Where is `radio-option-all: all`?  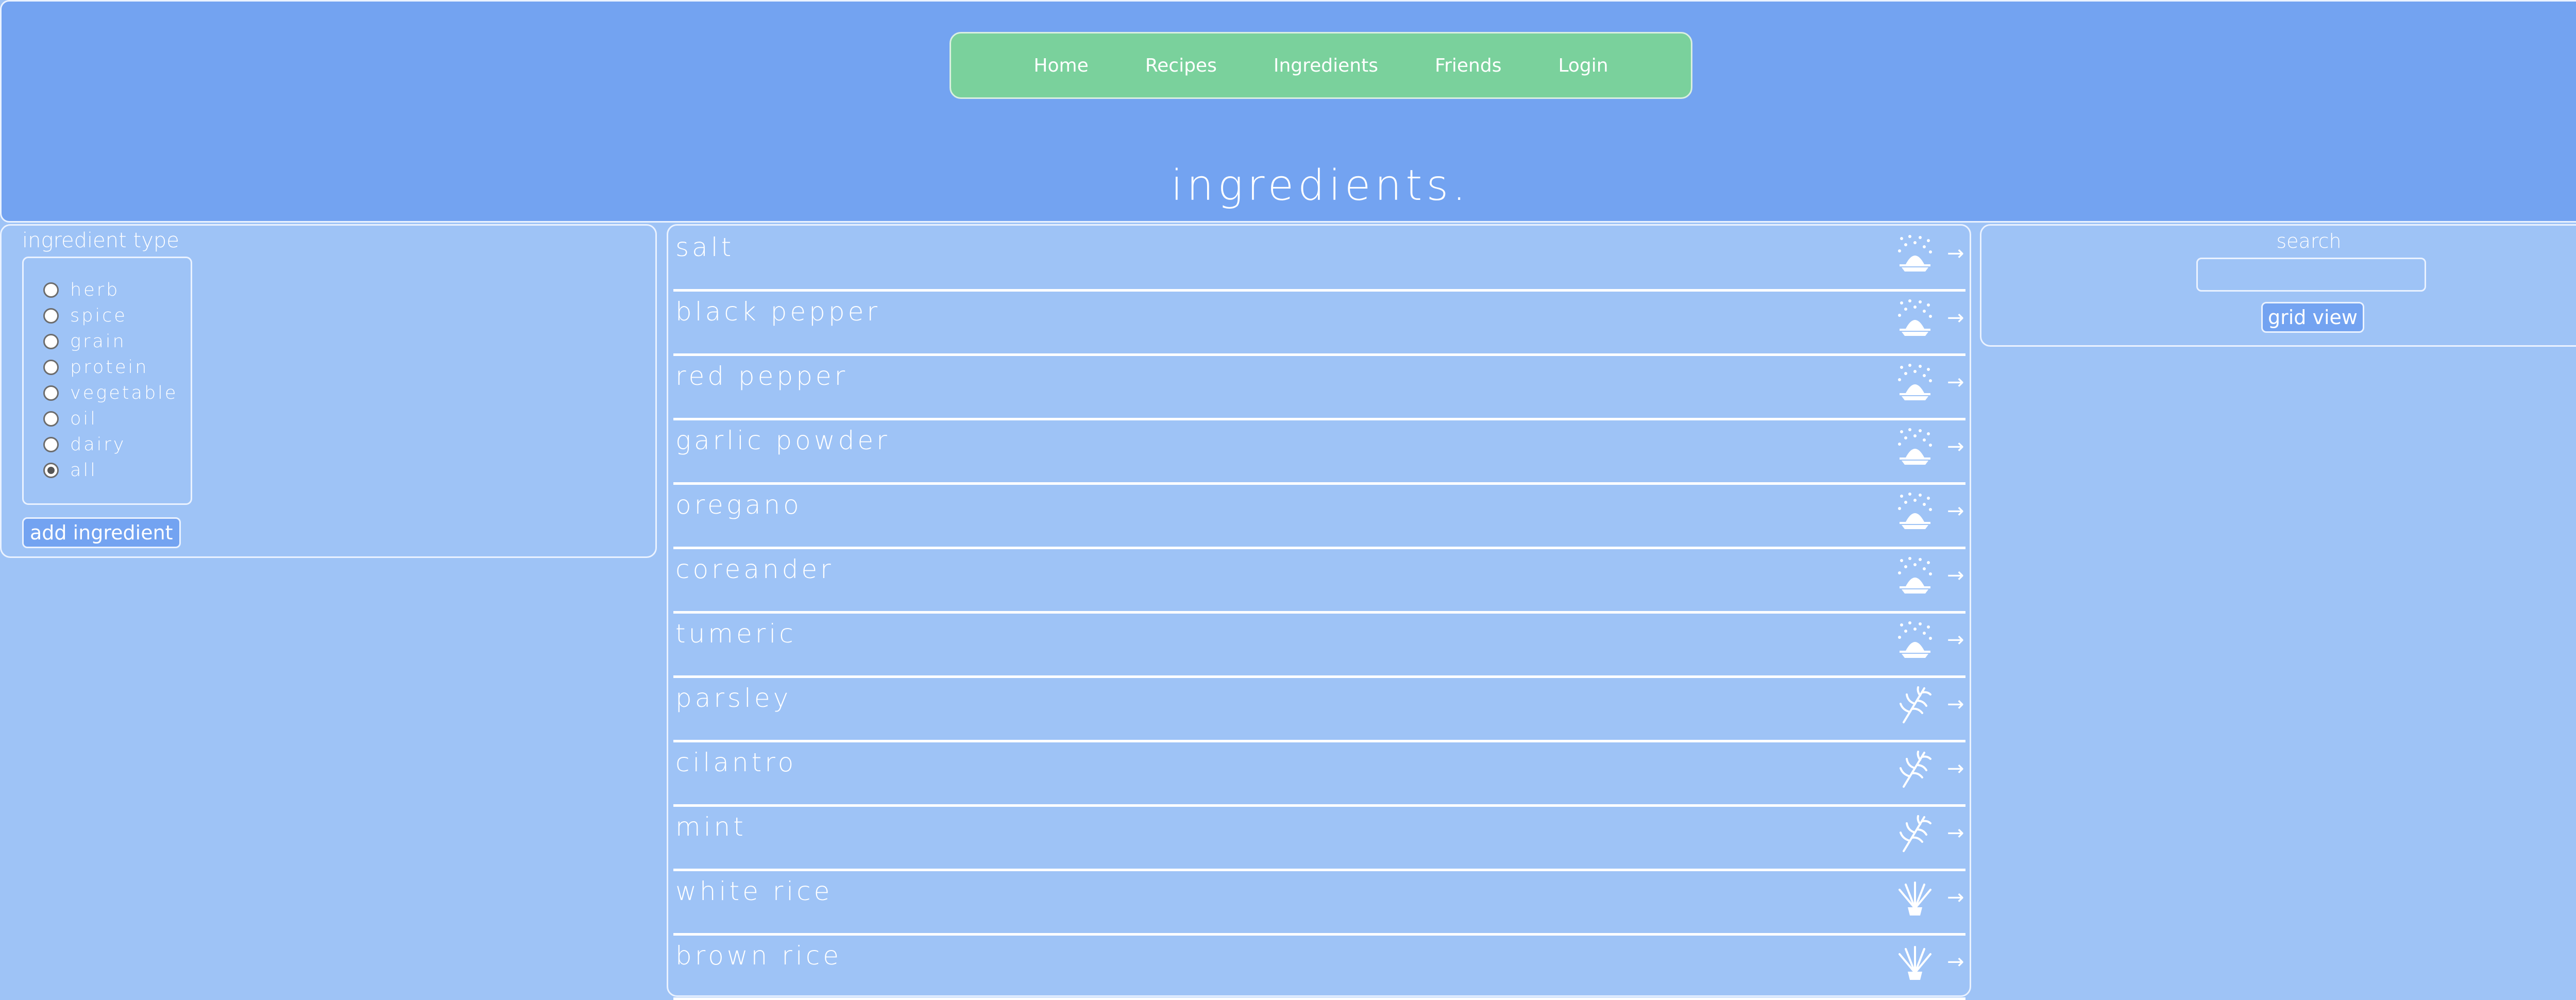 radio-option-all: all is located at coordinates (70, 470).